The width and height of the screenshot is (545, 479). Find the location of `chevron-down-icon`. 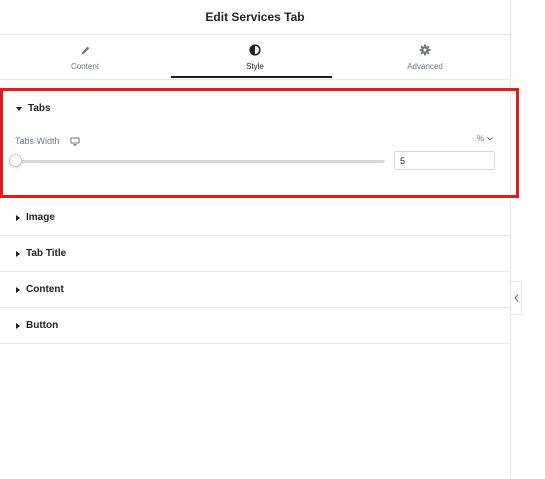

chevron-down-icon is located at coordinates (490, 138).